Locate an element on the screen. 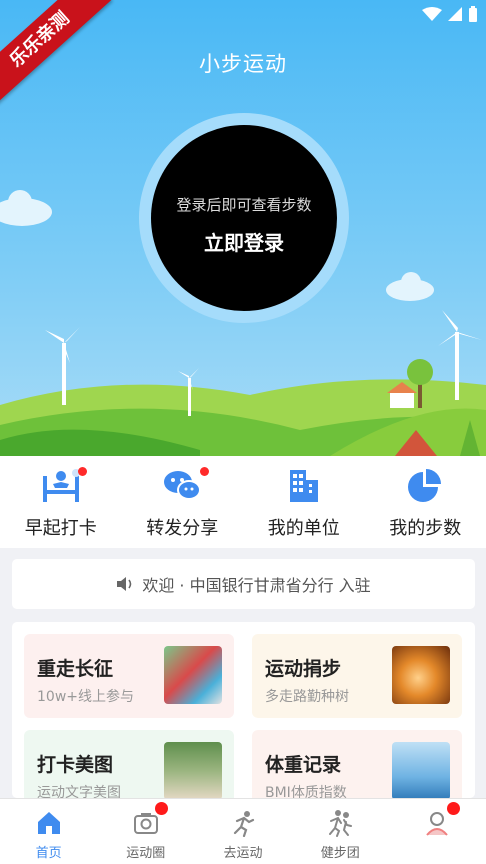 This screenshot has width=486, height=864. login-circle-button: 登录后即可查看步数 立即登录 is located at coordinates (244, 218).